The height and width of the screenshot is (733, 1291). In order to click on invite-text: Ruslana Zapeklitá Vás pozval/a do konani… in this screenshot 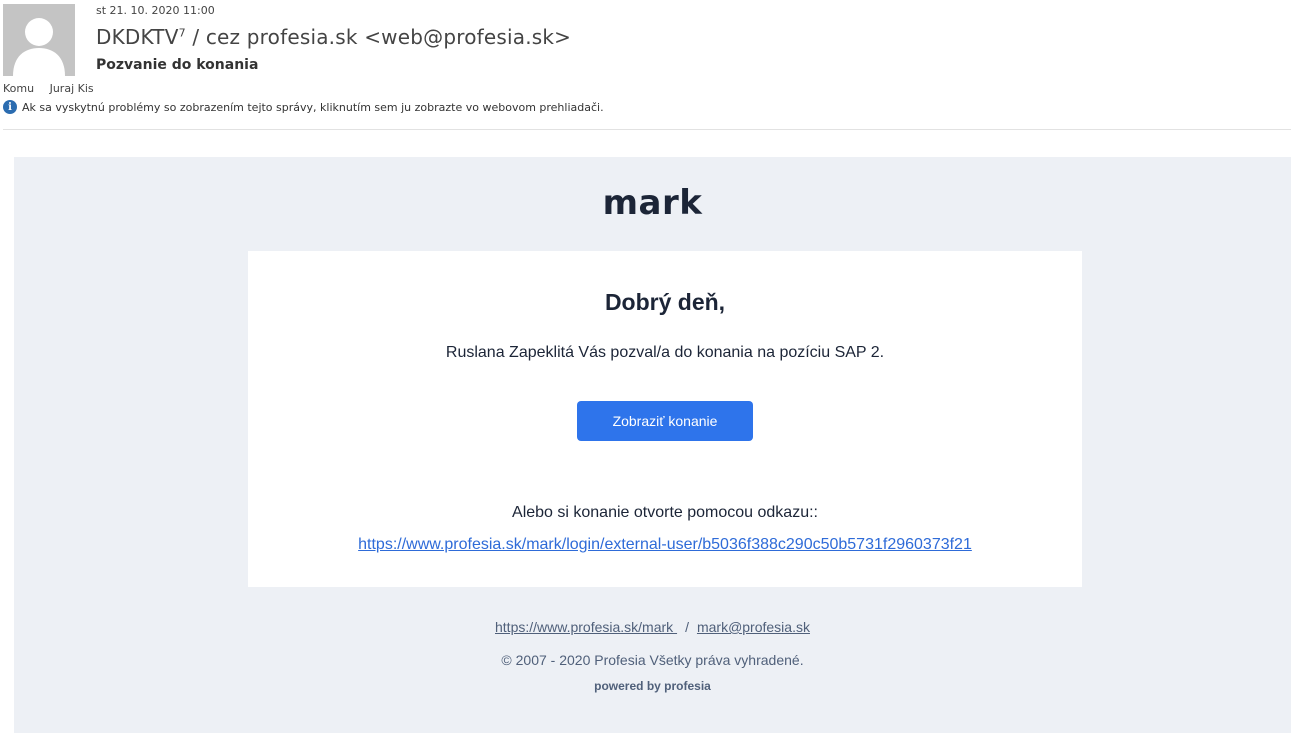, I will do `click(665, 352)`.